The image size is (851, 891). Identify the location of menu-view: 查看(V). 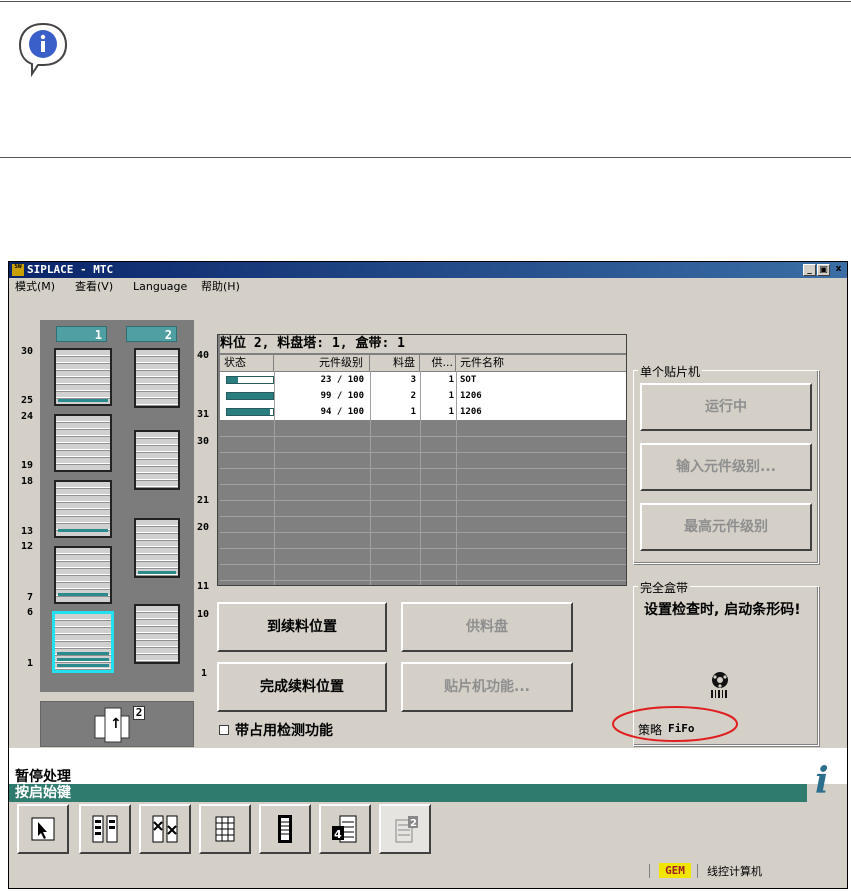
(94, 287).